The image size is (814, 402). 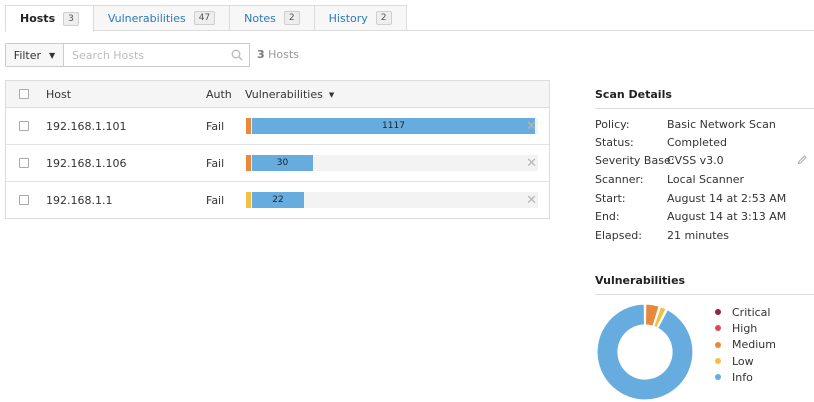 I want to click on donut-slice-info, so click(x=645, y=352).